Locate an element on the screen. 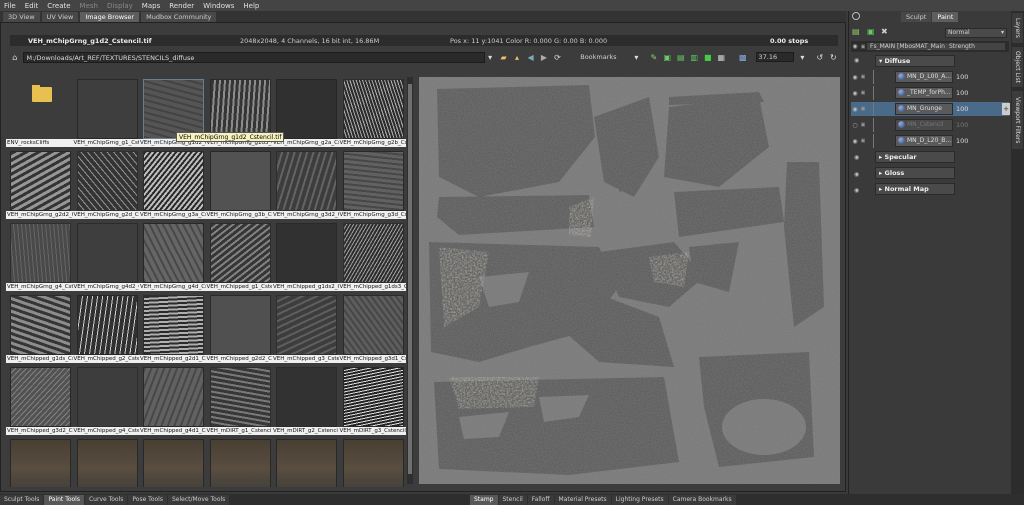  mode-tab-paint: Paint is located at coordinates (945, 17).